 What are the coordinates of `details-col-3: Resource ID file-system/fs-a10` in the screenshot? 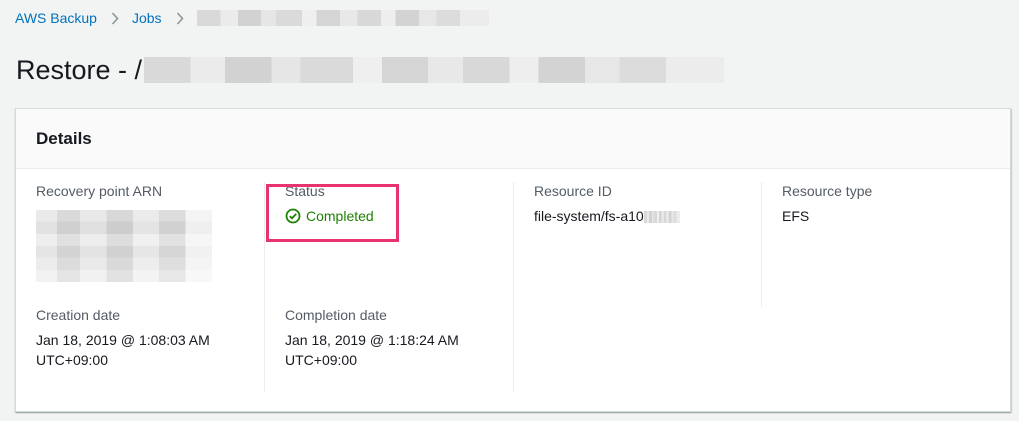 It's located at (637, 287).